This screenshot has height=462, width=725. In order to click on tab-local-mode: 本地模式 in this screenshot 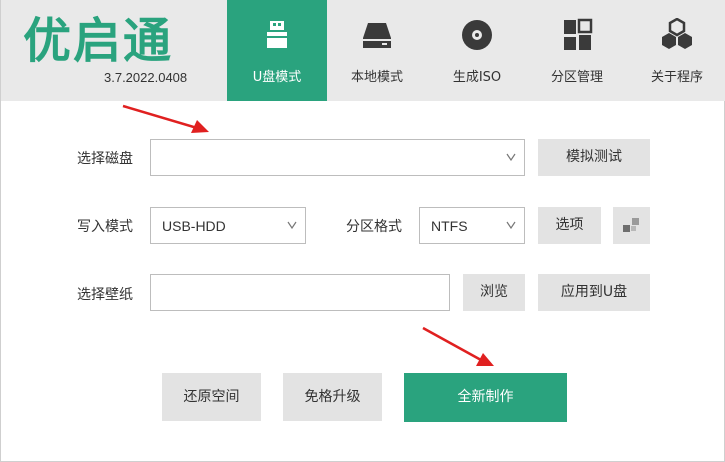, I will do `click(377, 50)`.